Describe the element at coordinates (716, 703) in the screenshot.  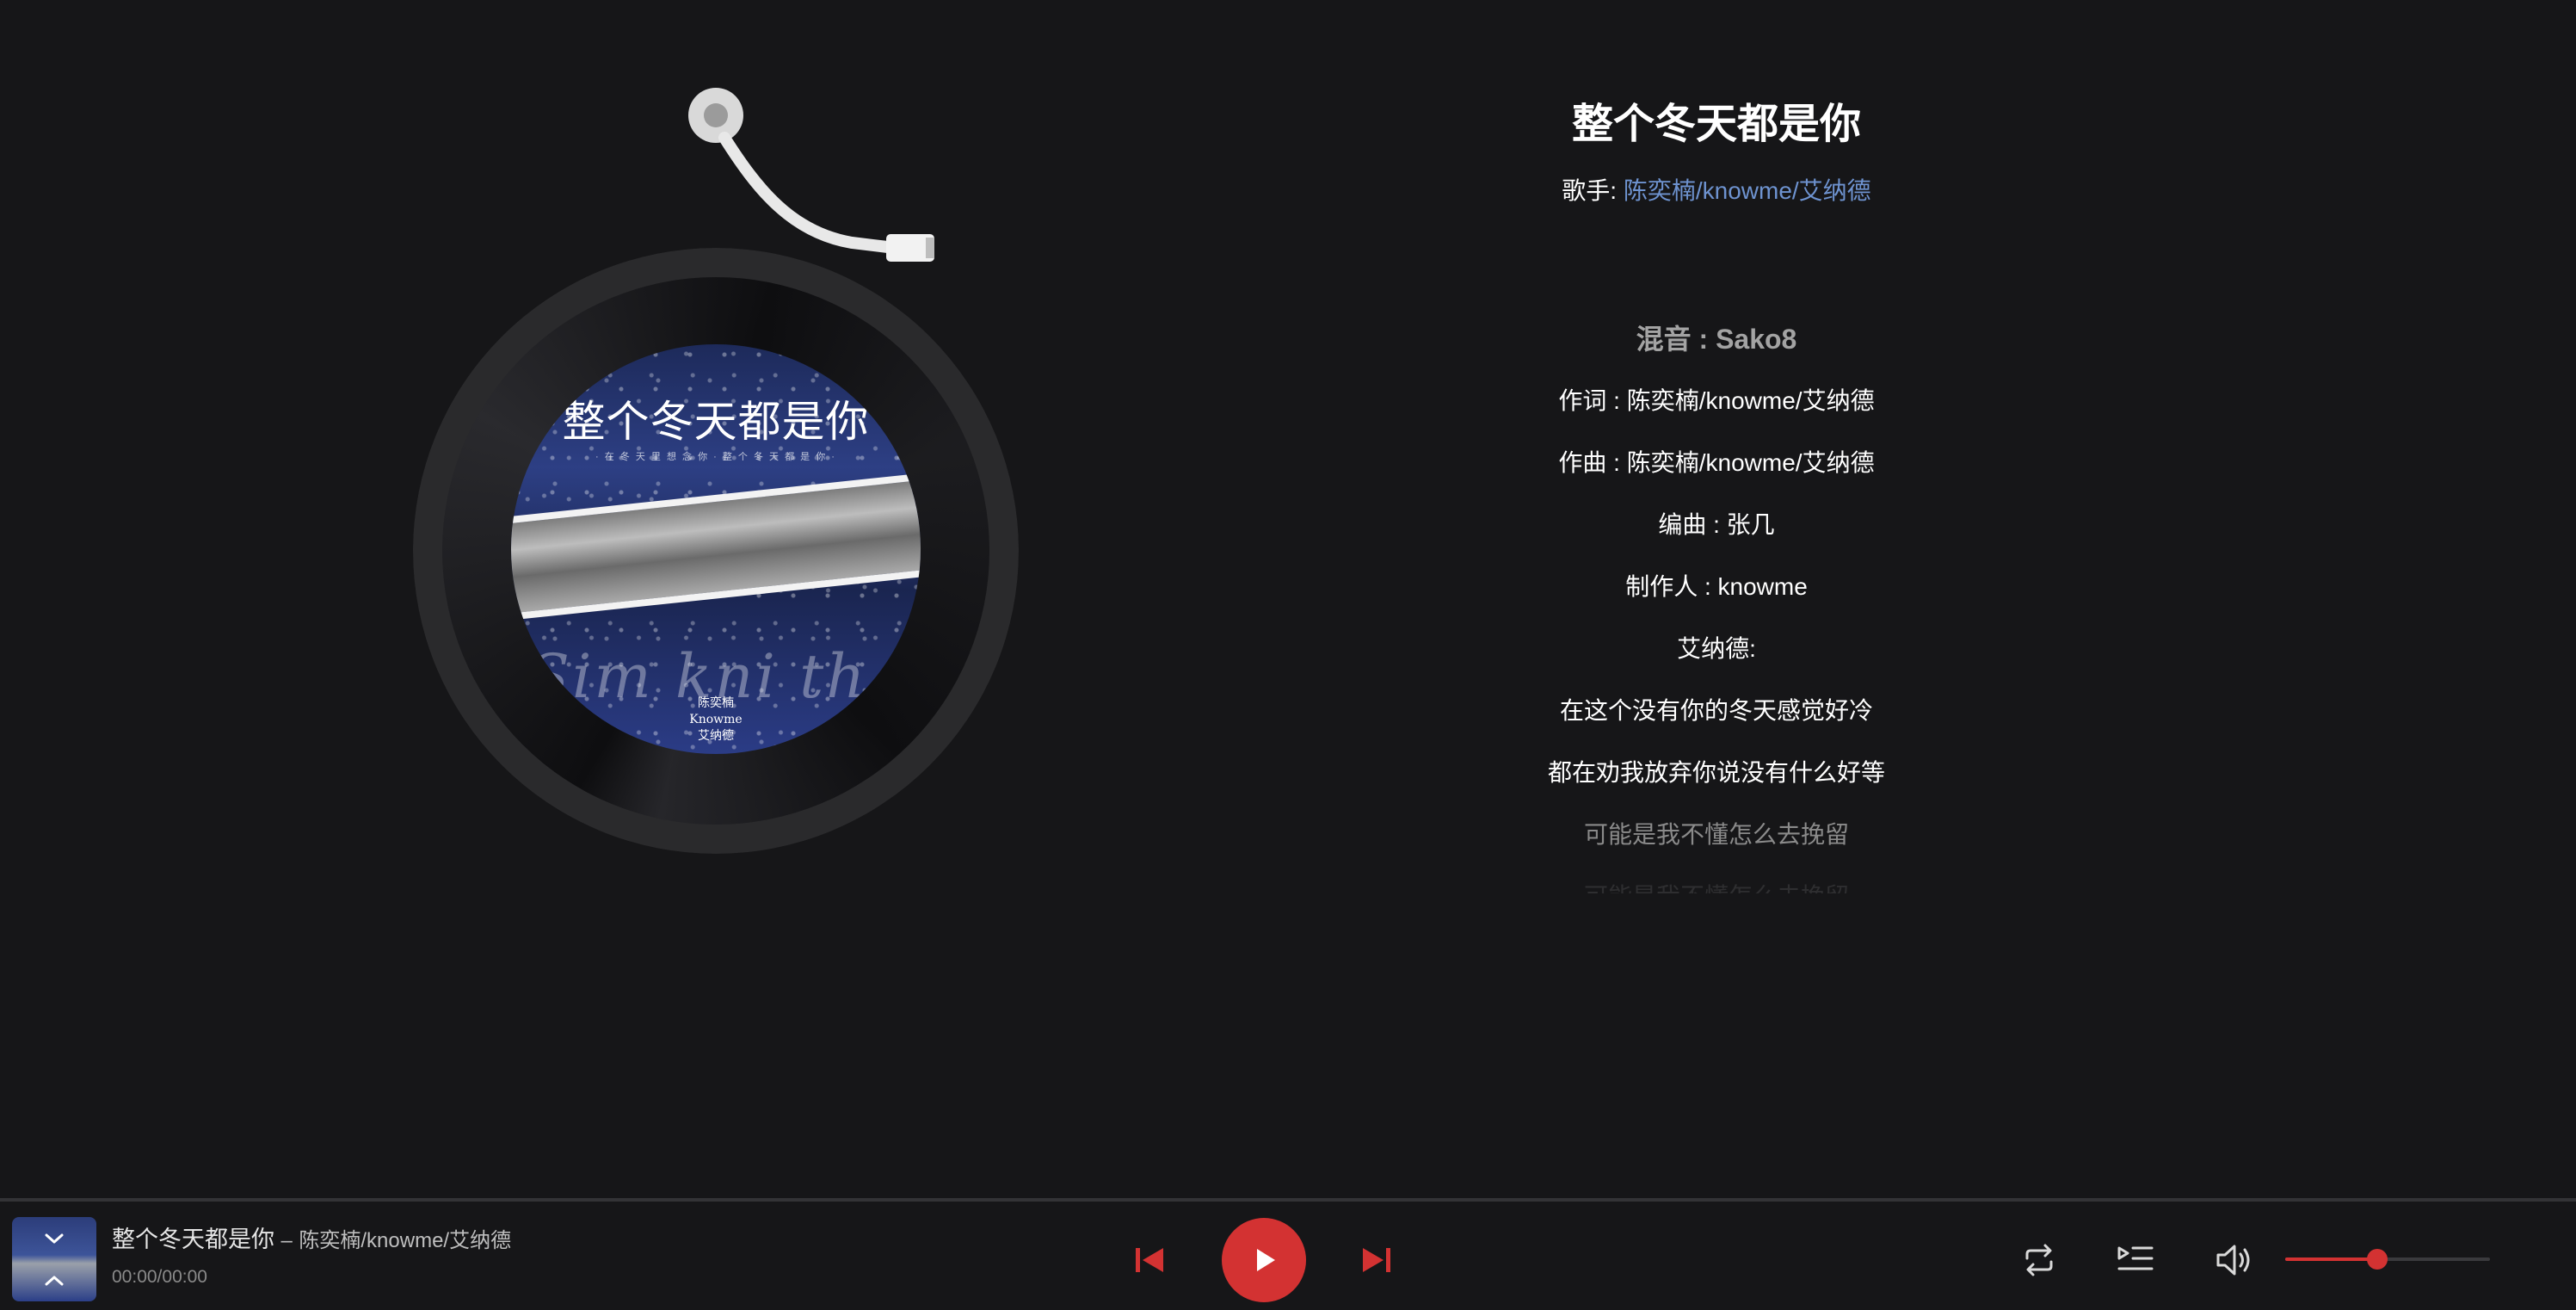
I see `cover-artist: 陈奕楠` at that location.